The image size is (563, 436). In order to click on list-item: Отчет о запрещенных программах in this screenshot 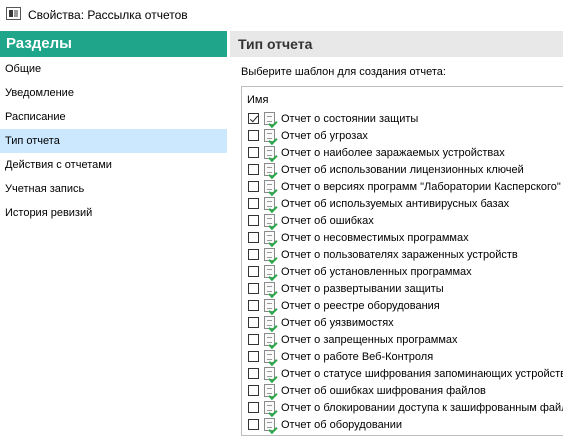, I will do `click(402, 340)`.